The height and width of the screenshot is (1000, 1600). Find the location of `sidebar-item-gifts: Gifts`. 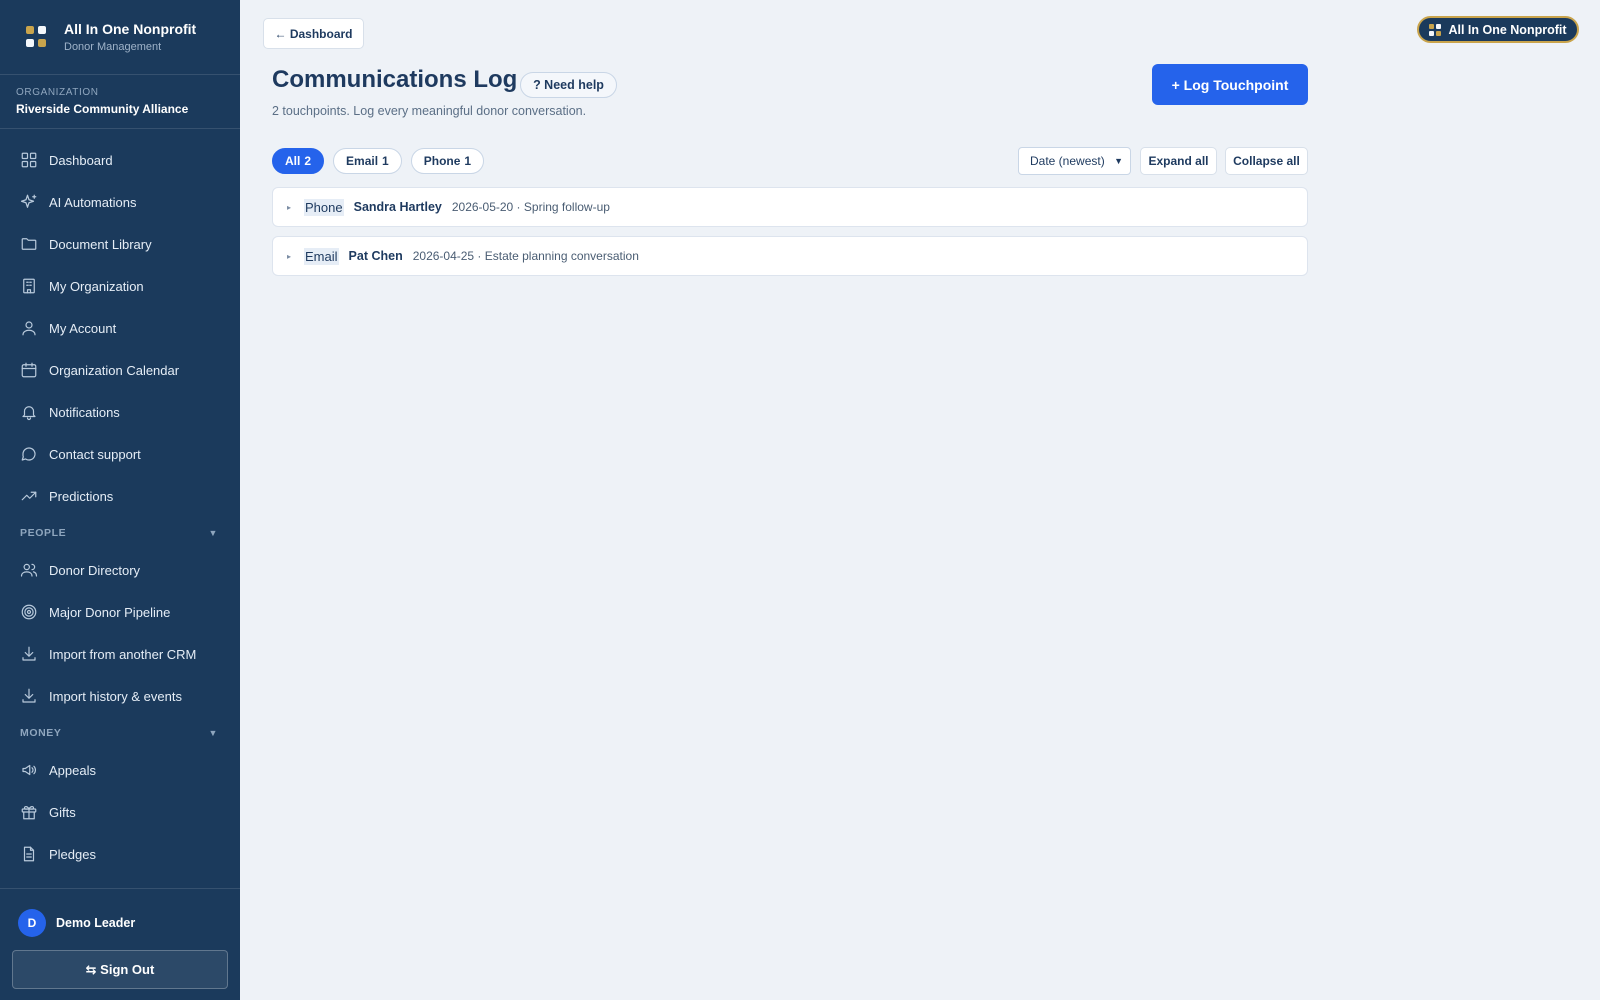

sidebar-item-gifts: Gifts is located at coordinates (120, 812).